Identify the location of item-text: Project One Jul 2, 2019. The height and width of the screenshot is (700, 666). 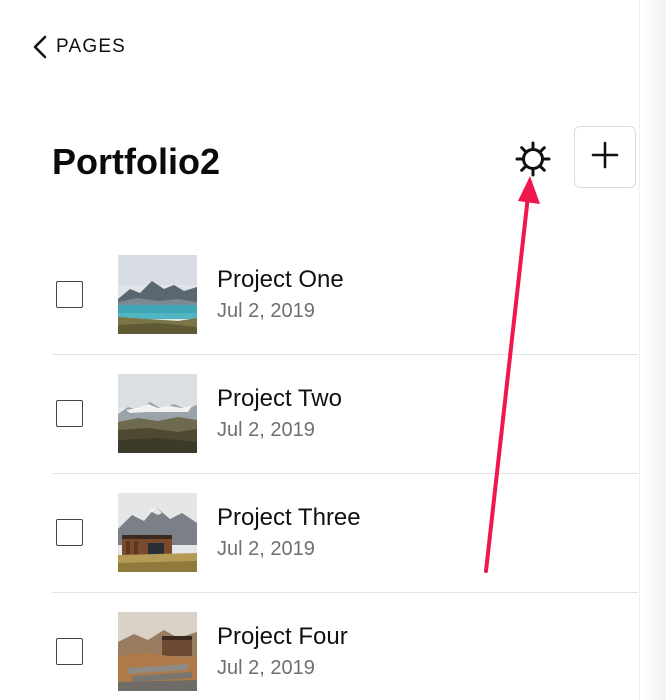
(280, 295).